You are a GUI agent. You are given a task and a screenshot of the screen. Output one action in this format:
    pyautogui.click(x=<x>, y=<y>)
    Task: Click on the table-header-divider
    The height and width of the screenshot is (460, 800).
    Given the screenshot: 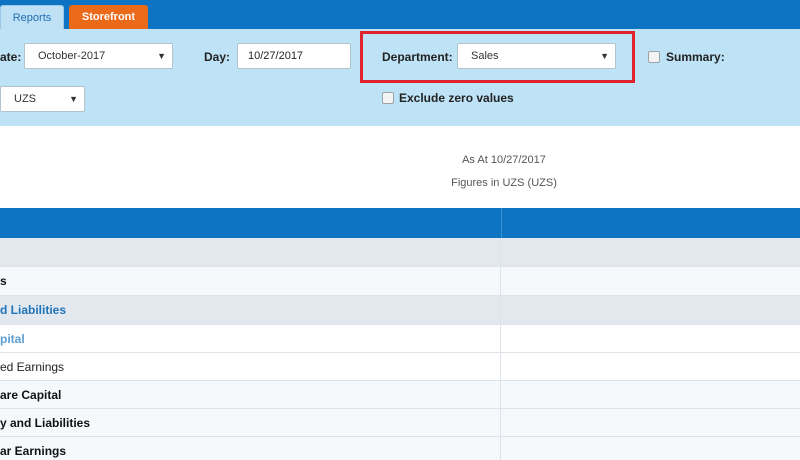 What is the action you would take?
    pyautogui.click(x=501, y=223)
    